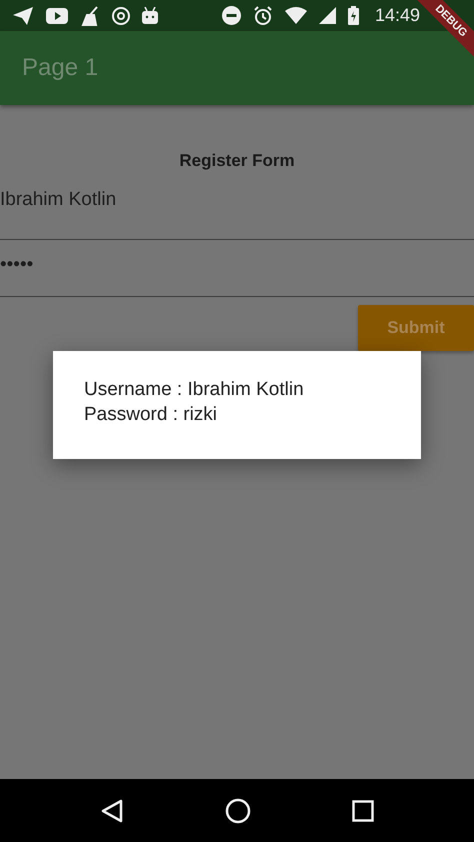 Image resolution: width=474 pixels, height=842 pixels. Describe the element at coordinates (90, 16) in the screenshot. I see `broom-icon` at that location.